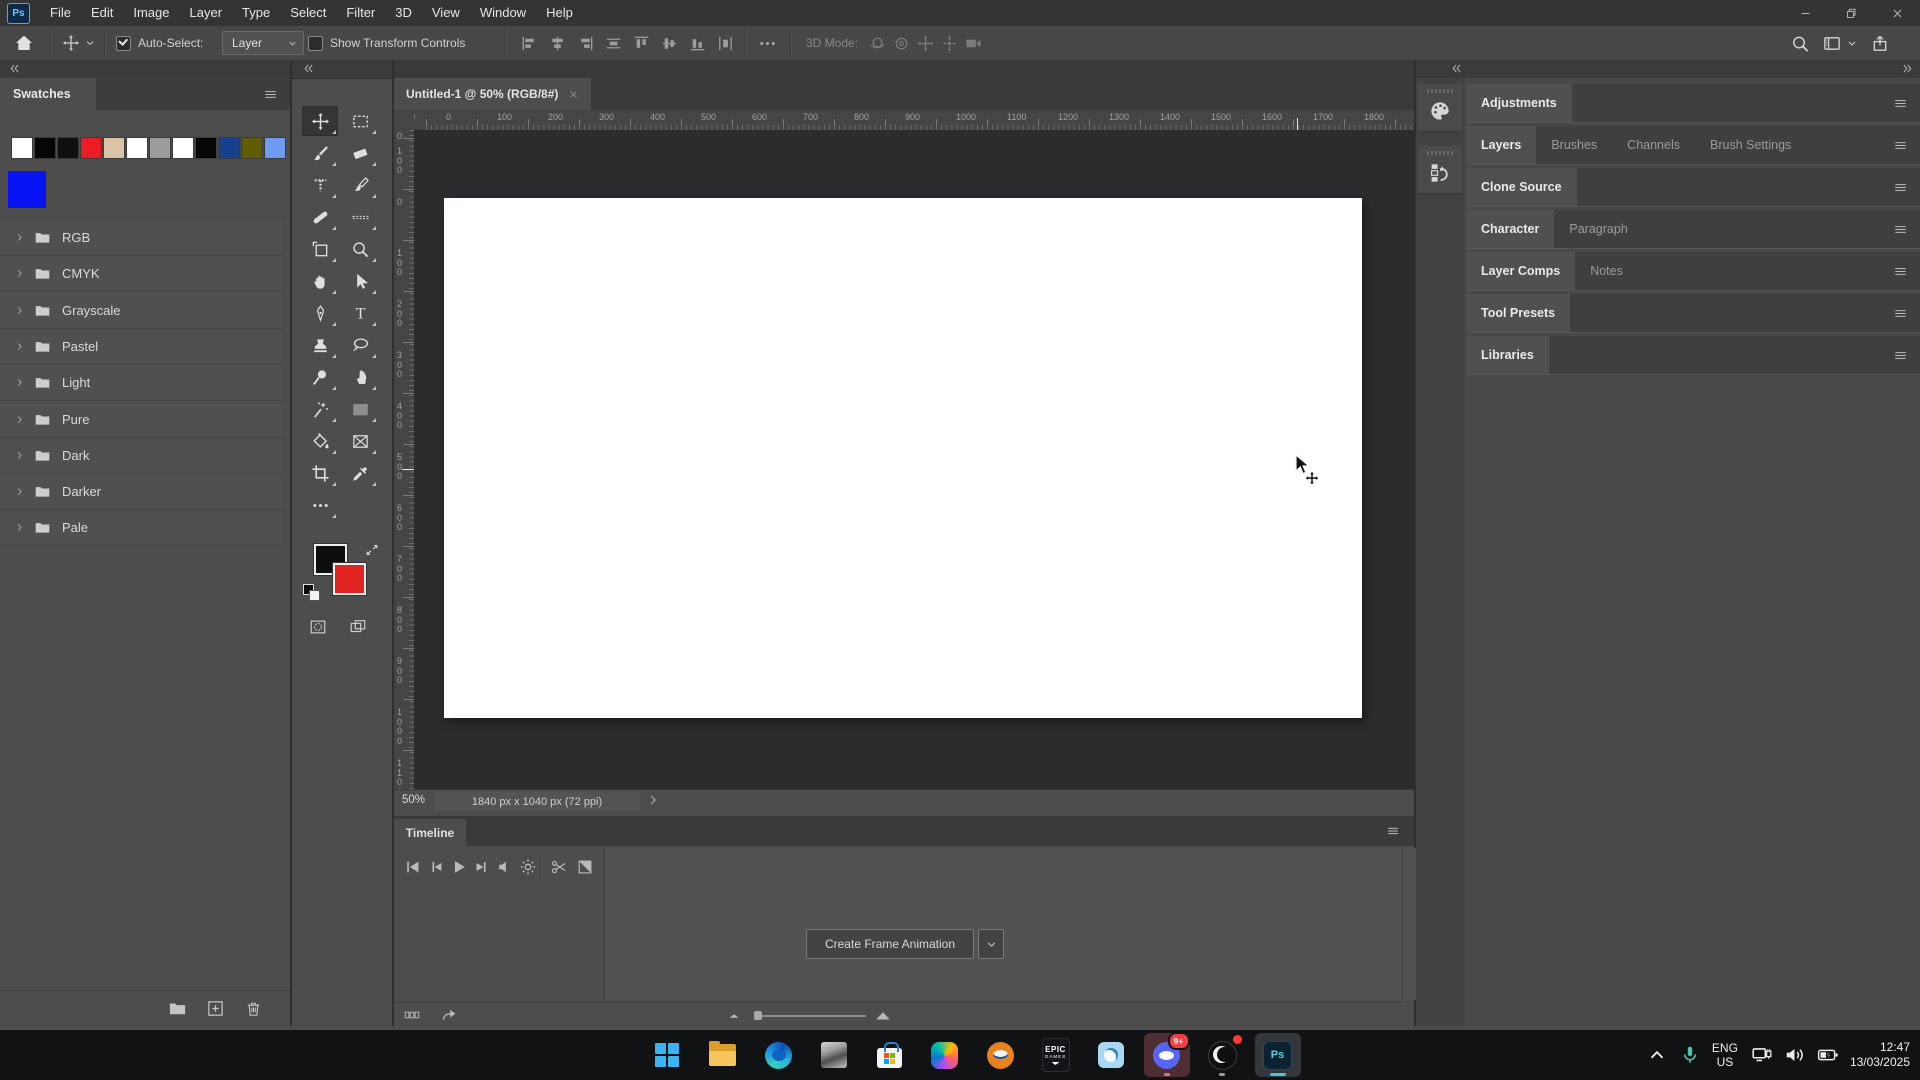  I want to click on distribute-h-icon, so click(725, 43).